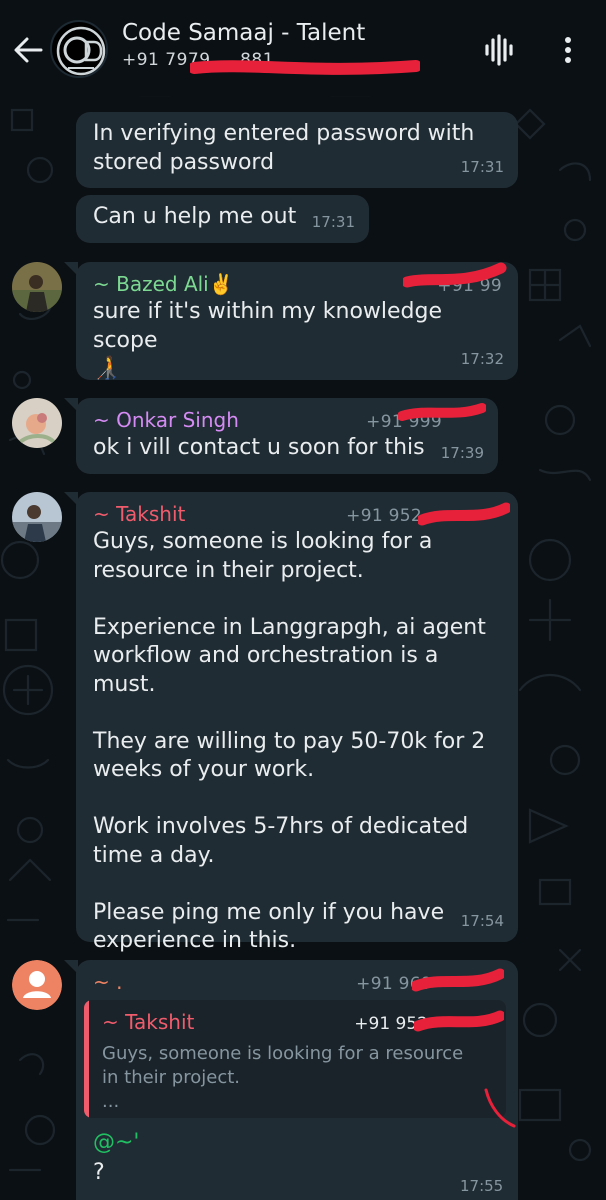 The width and height of the screenshot is (606, 1200). What do you see at coordinates (166, 420) in the screenshot?
I see `sender-name: ~ Onkar Singh` at bounding box center [166, 420].